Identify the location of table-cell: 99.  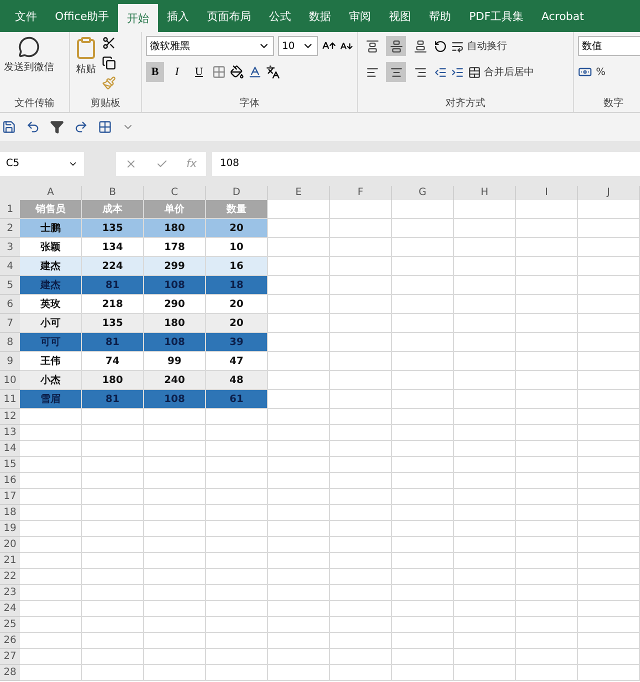
(175, 361).